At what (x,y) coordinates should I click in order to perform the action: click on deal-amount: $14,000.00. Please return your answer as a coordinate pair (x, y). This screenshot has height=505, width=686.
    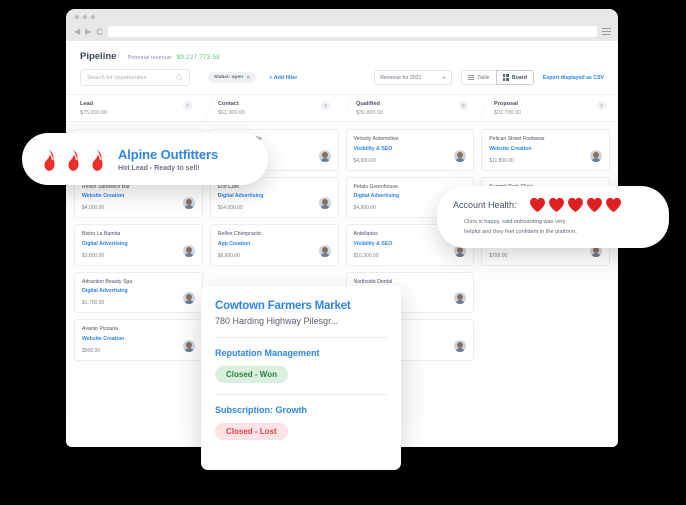
    Looking at the image, I should click on (230, 208).